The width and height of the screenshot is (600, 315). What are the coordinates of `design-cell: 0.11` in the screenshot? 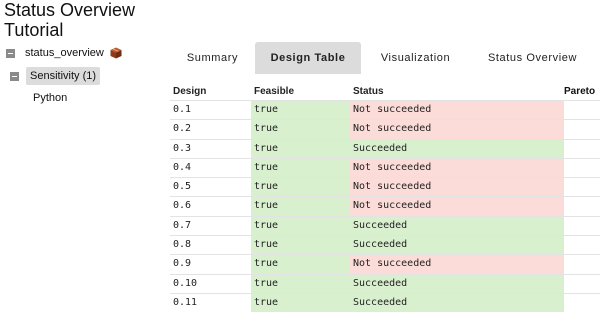 It's located at (185, 302).